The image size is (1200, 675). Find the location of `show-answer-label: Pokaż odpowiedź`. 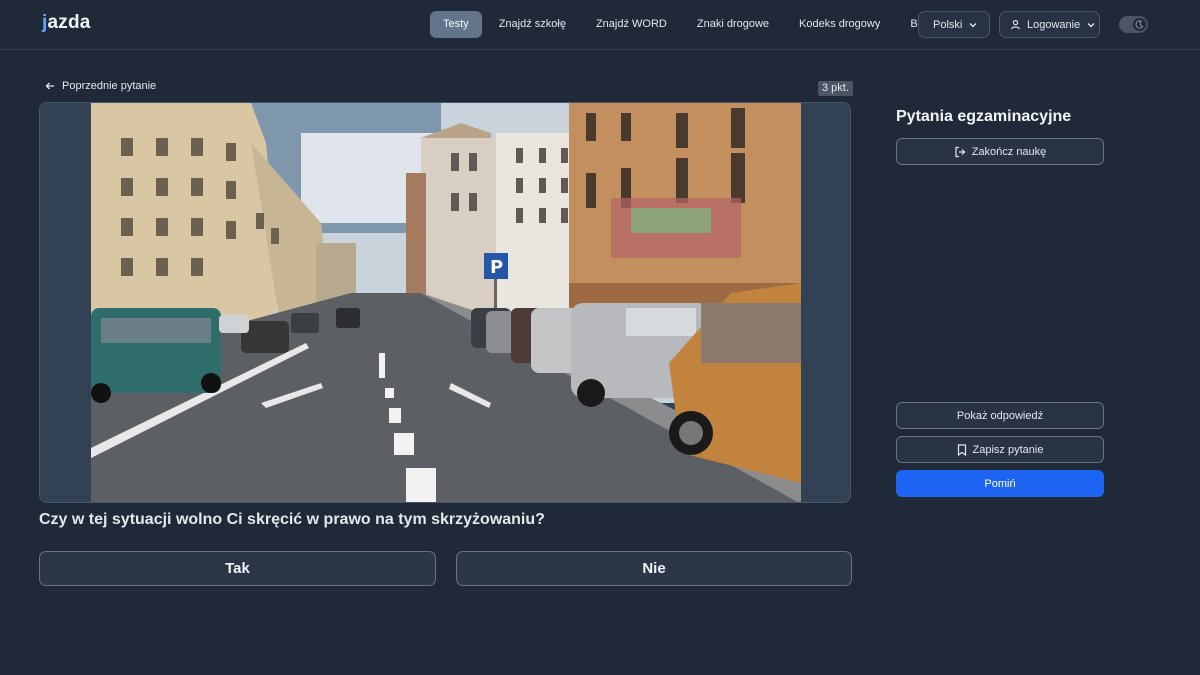

show-answer-label: Pokaż odpowiedź is located at coordinates (1000, 415).